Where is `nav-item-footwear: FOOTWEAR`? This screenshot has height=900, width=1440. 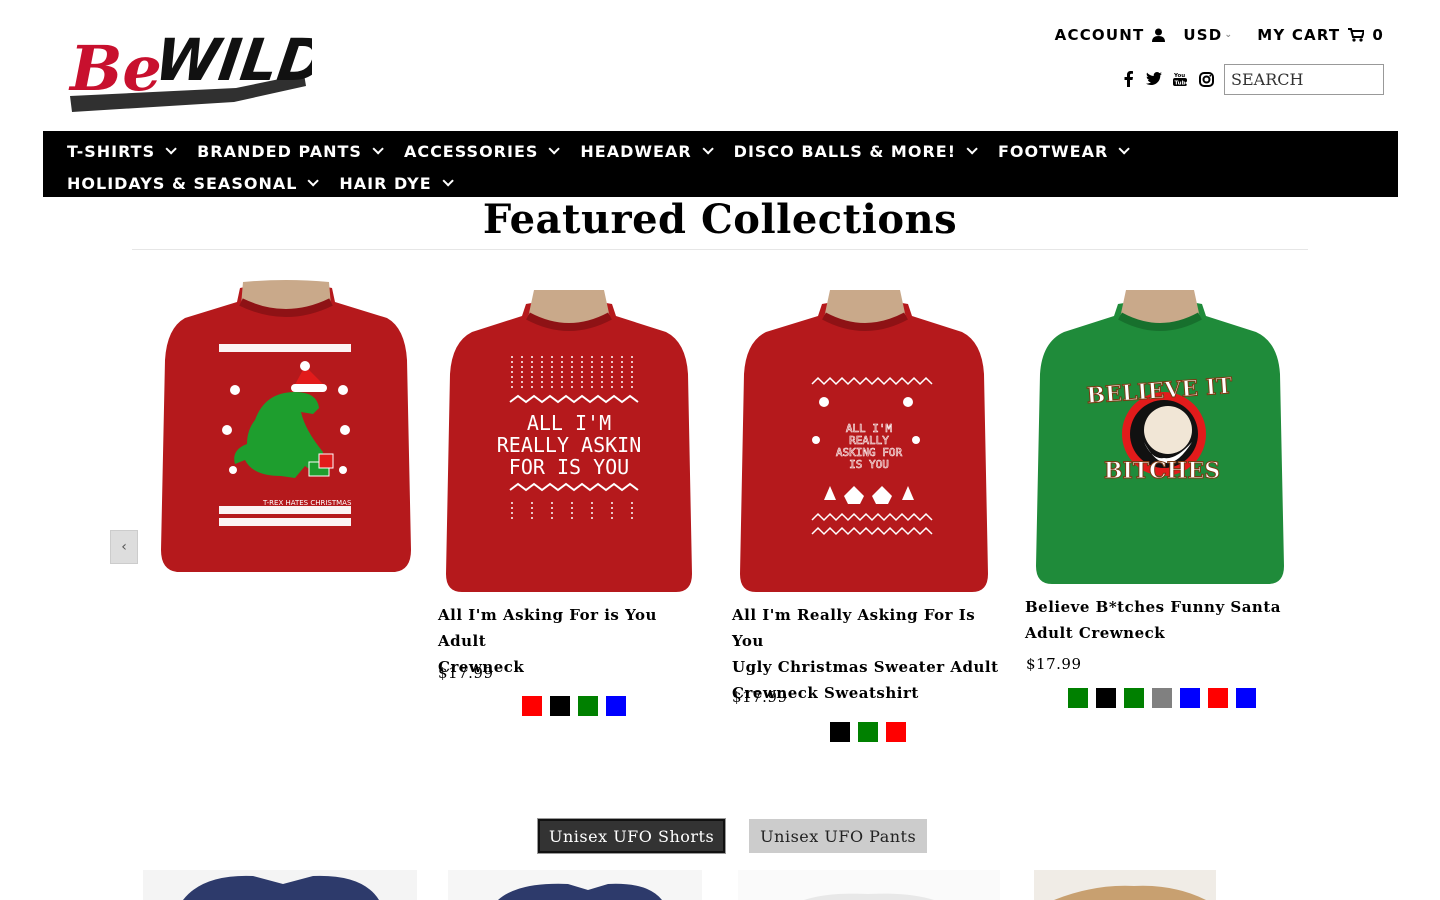 nav-item-footwear: FOOTWEAR is located at coordinates (1064, 151).